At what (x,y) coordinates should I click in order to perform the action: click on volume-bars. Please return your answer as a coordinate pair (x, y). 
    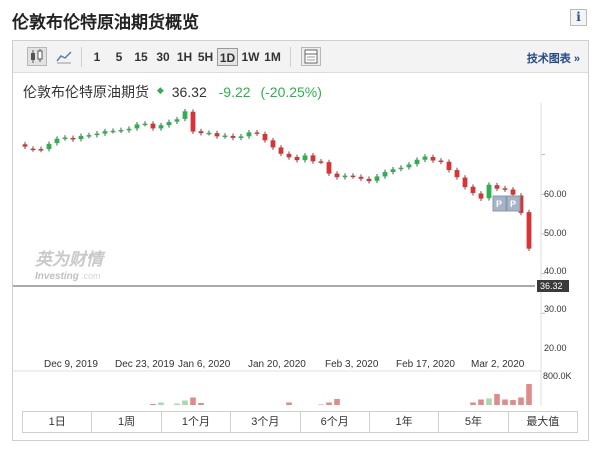
    Looking at the image, I should click on (341, 394).